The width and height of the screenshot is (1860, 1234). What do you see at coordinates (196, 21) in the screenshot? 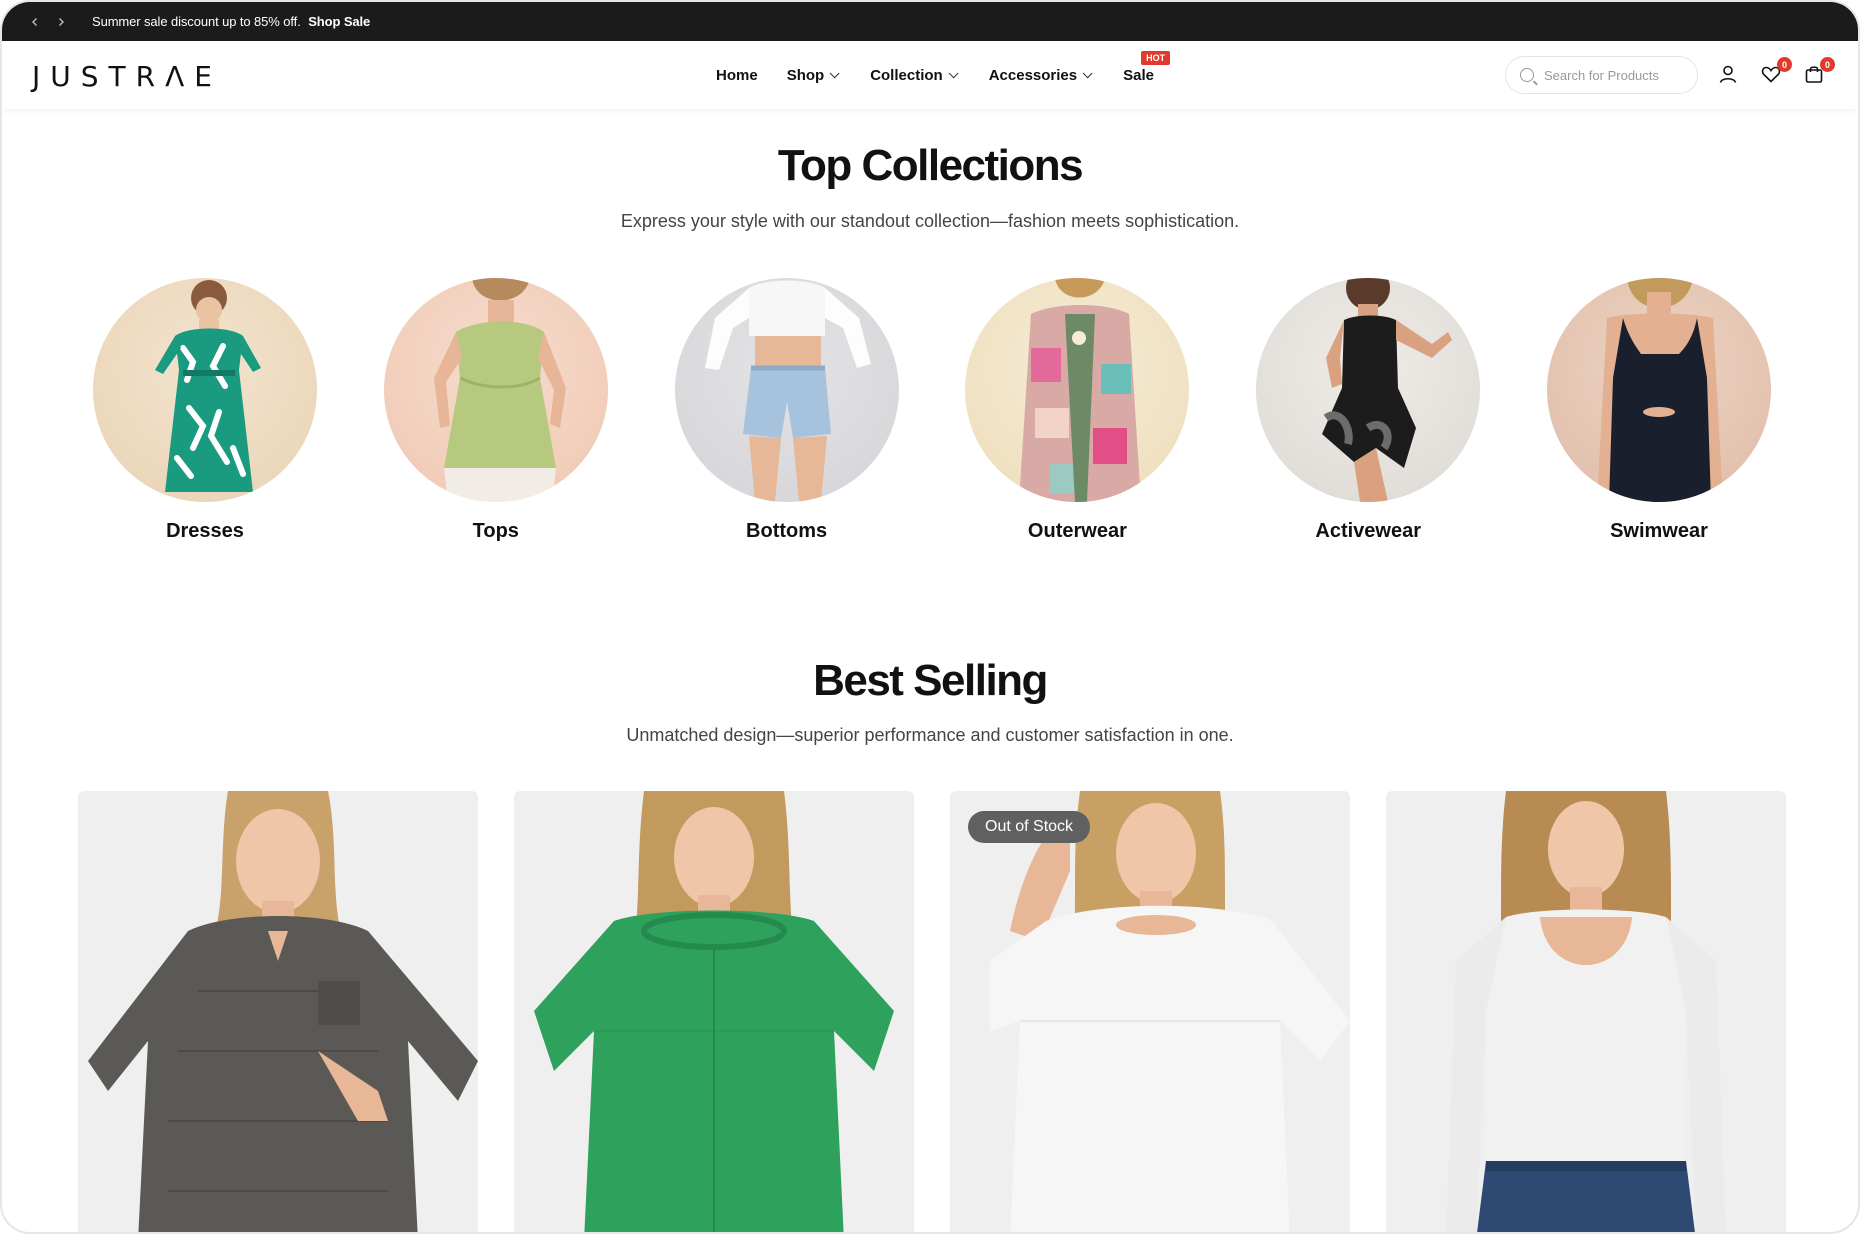
I see `announcement-text: Summer sale discount up to 85% off.` at bounding box center [196, 21].